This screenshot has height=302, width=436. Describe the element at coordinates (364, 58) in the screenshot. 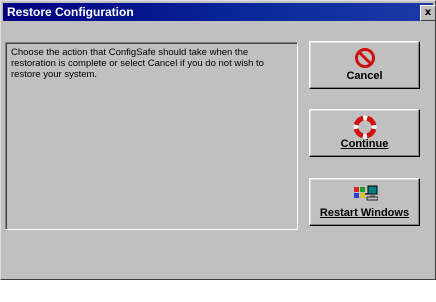

I see `no-entry-icon` at that location.